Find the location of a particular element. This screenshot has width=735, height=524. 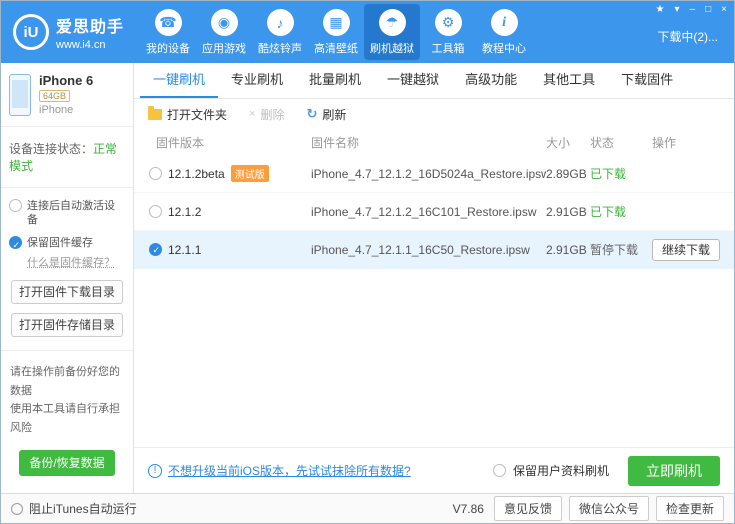

minimize-button: – is located at coordinates (693, 9).